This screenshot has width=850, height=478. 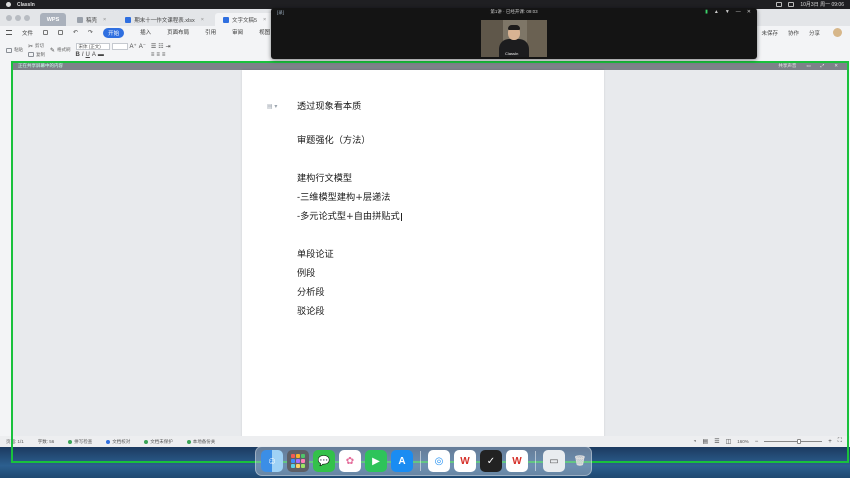 I want to click on share-audio-toggle: 共享声音, so click(x=787, y=66).